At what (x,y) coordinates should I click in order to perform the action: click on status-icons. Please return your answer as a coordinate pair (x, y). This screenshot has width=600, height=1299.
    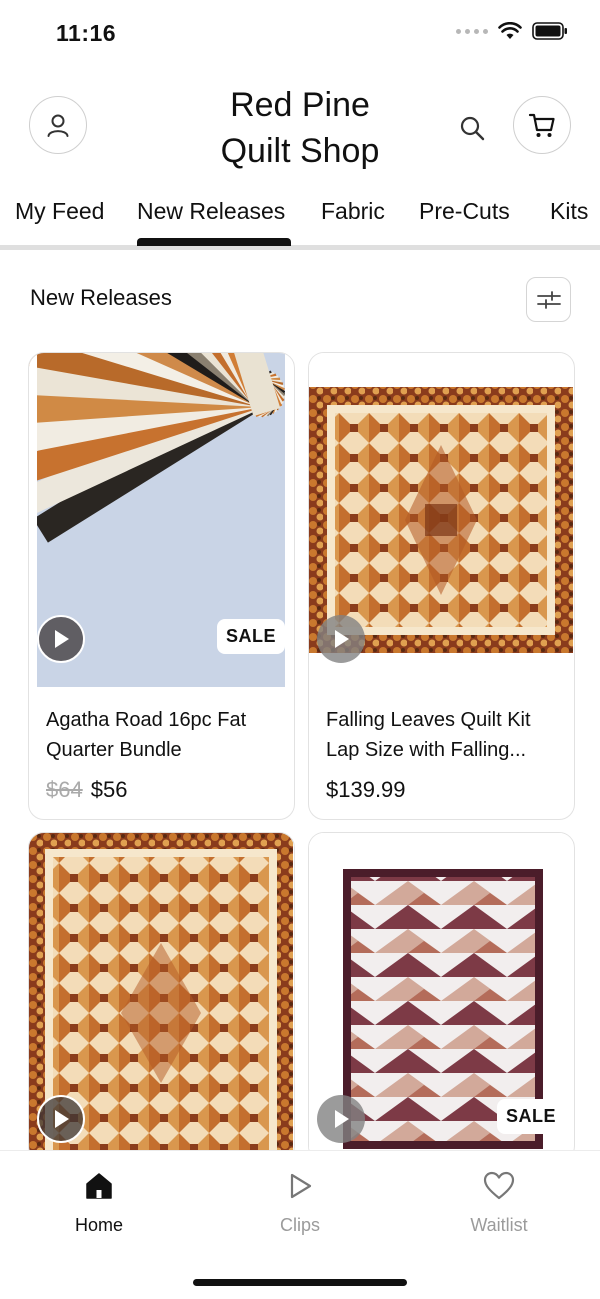
    Looking at the image, I should click on (512, 31).